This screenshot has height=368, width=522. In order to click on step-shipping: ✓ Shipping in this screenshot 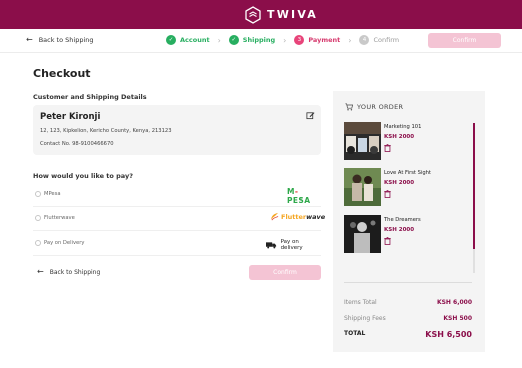, I will do `click(252, 40)`.